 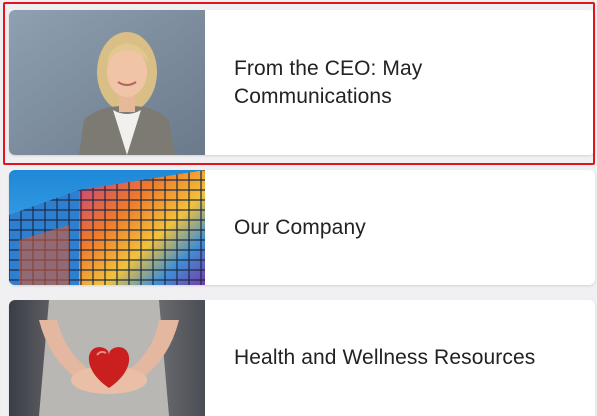 I want to click on heart-in-hands-image, so click(x=107, y=358).